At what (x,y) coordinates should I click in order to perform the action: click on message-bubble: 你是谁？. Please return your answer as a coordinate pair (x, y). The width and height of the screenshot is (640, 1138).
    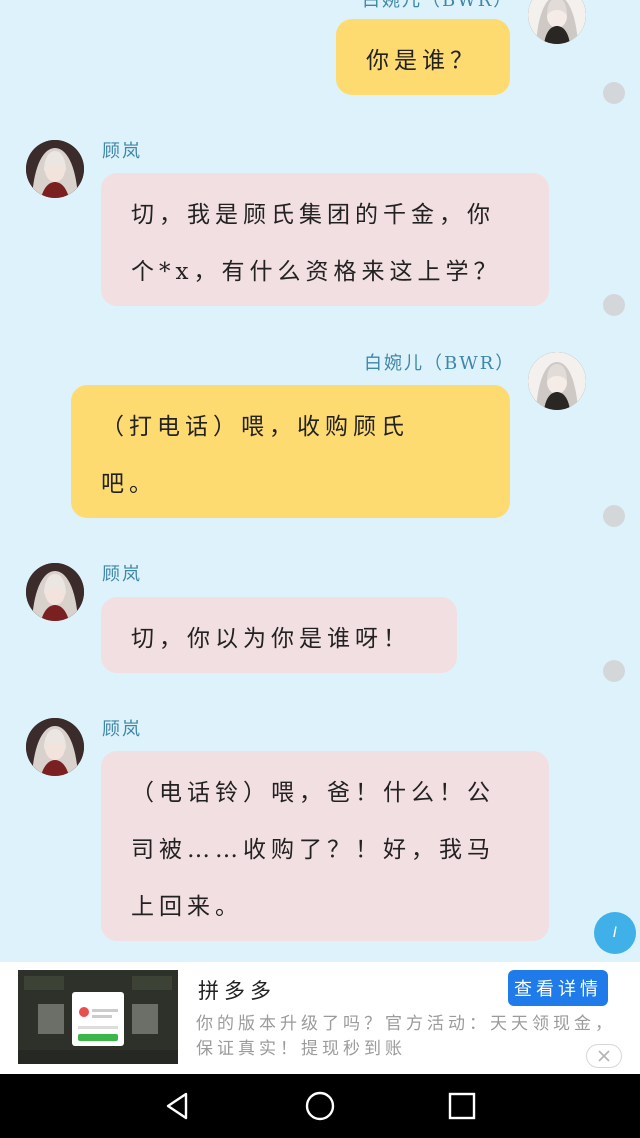
    Looking at the image, I should click on (423, 57).